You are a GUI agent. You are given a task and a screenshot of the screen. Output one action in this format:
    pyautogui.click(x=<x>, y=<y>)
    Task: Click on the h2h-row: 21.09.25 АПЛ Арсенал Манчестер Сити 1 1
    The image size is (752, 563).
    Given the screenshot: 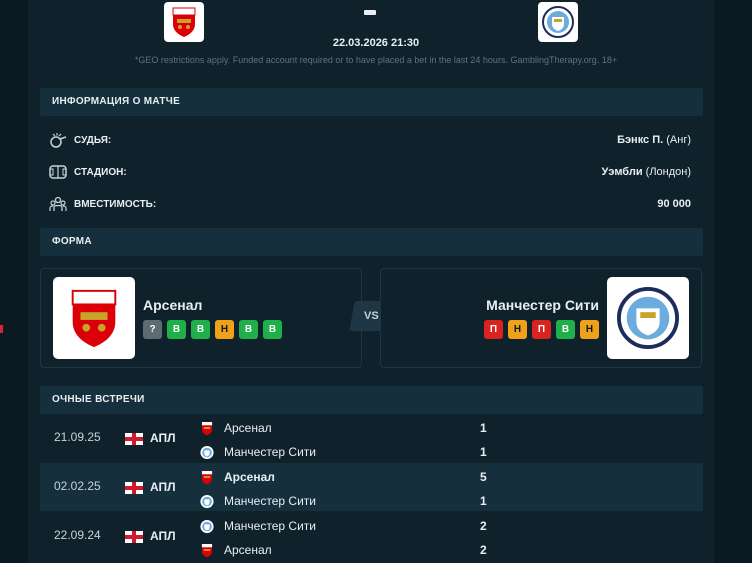 What is the action you would take?
    pyautogui.click(x=371, y=438)
    